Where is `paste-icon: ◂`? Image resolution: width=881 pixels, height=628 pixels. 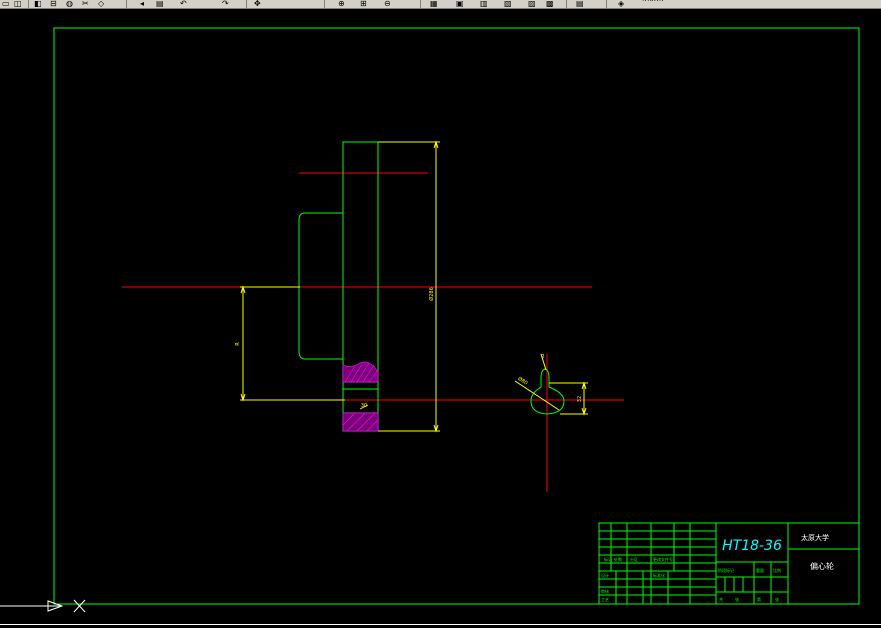 paste-icon: ◂ is located at coordinates (142, 4).